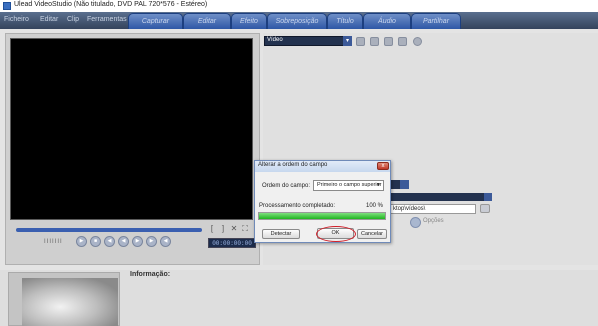 The width and height of the screenshot is (598, 326). I want to click on app-icon, so click(7, 6).